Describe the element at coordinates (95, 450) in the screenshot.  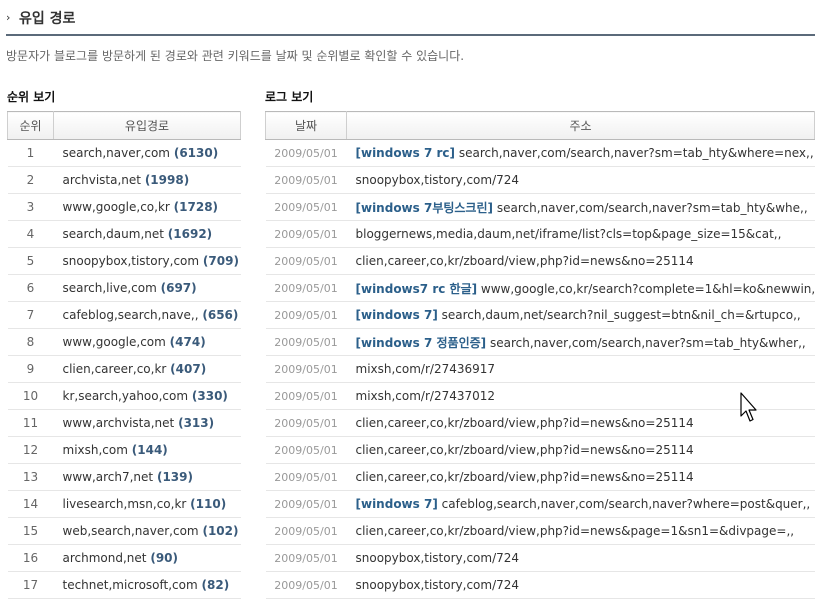
I see `source-link: mixsh,com` at that location.